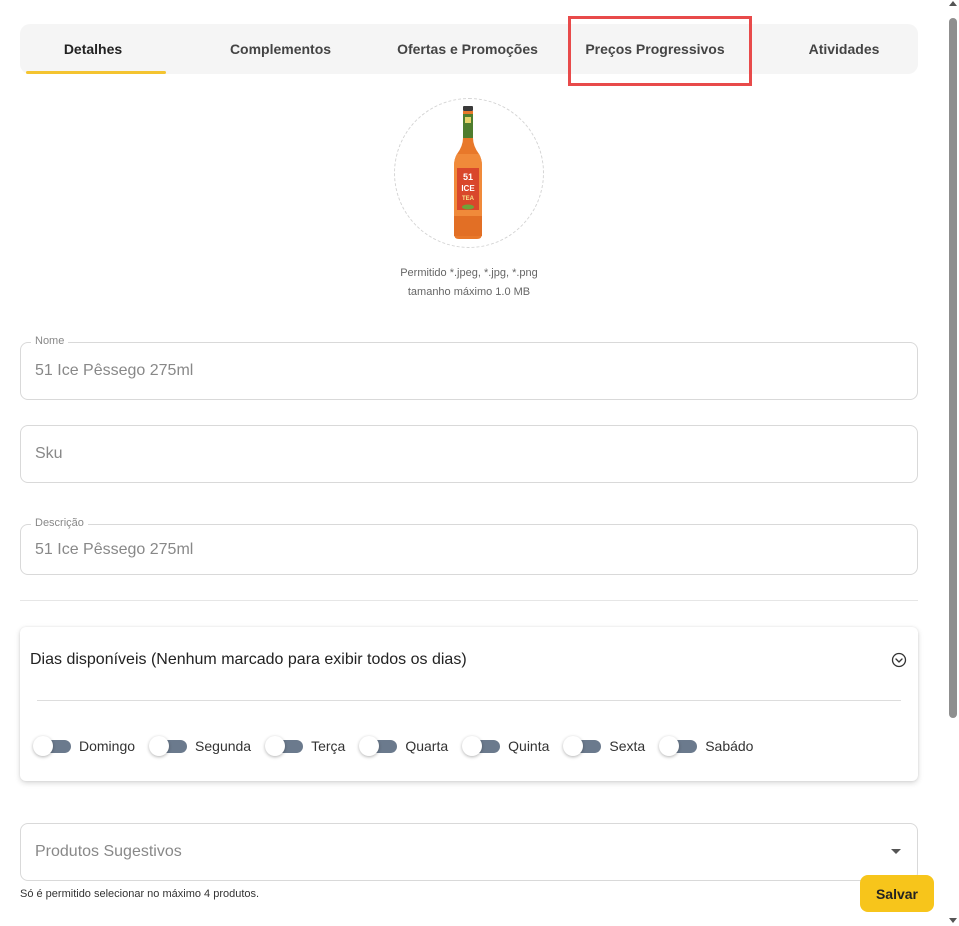 The height and width of the screenshot is (926, 959). What do you see at coordinates (468, 188) in the screenshot?
I see `bottle-label-ice: ICE` at bounding box center [468, 188].